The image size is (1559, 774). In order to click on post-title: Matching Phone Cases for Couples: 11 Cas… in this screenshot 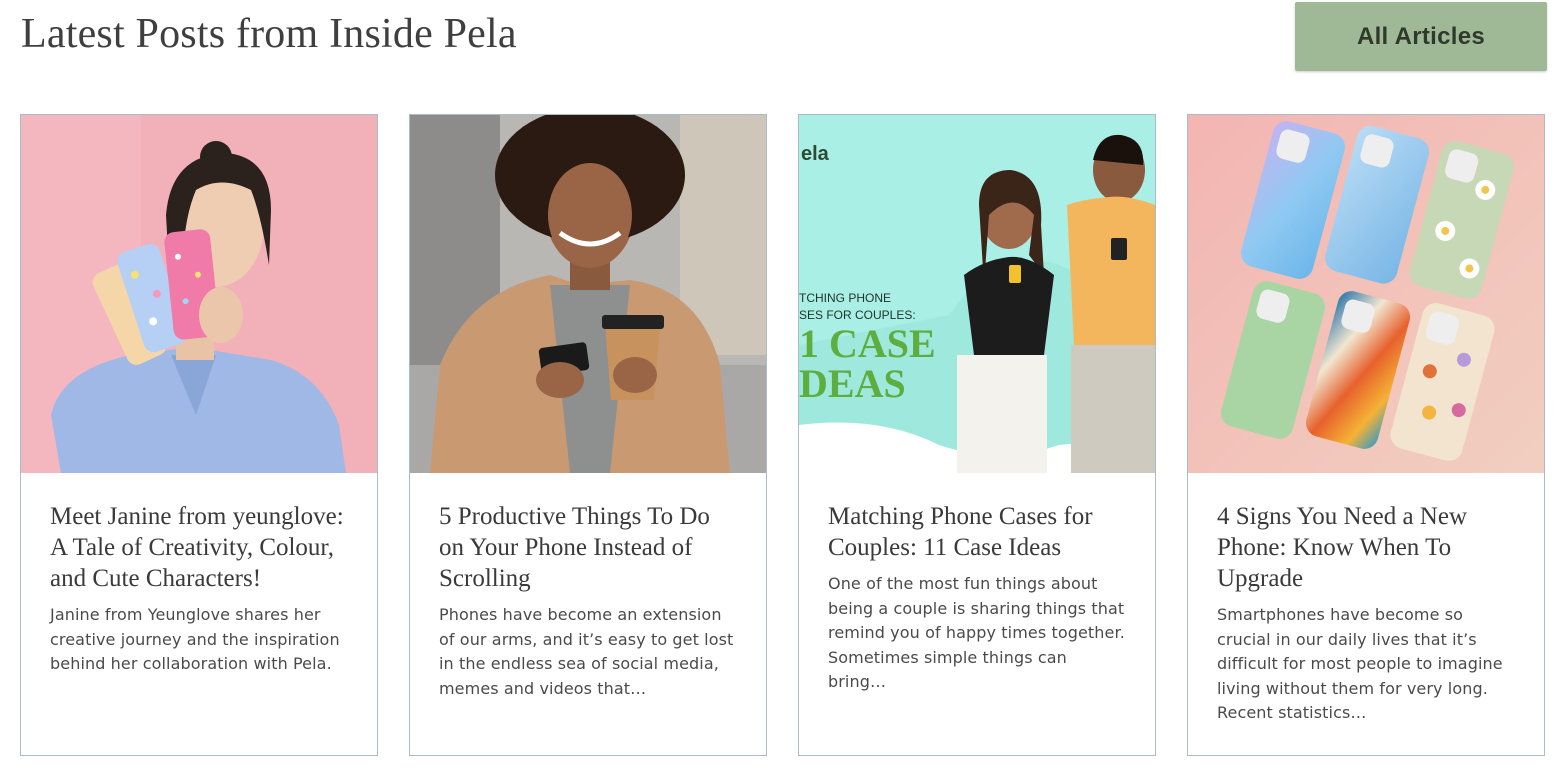, I will do `click(977, 532)`.